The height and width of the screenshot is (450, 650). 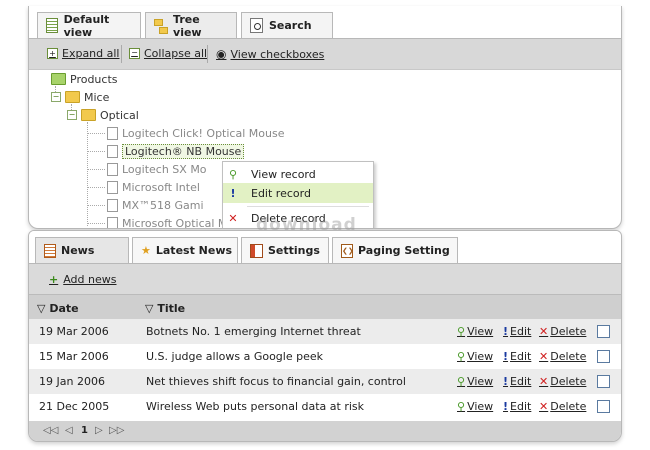 What do you see at coordinates (99, 430) in the screenshot?
I see `next-page-icon: ▷` at bounding box center [99, 430].